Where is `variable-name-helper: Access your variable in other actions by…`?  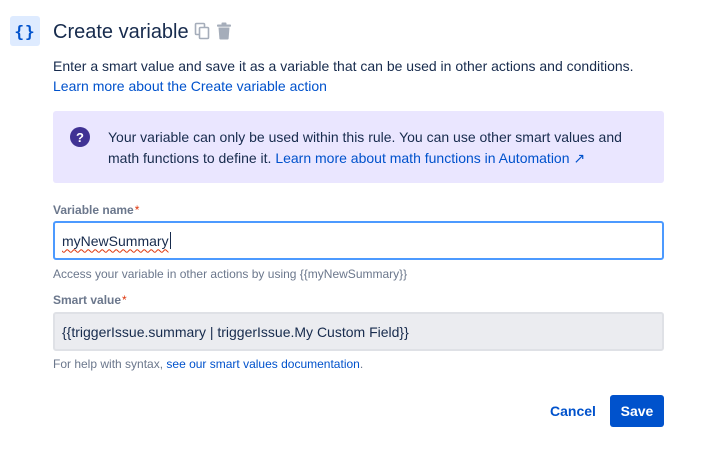
variable-name-helper: Access your variable in other actions by… is located at coordinates (230, 274).